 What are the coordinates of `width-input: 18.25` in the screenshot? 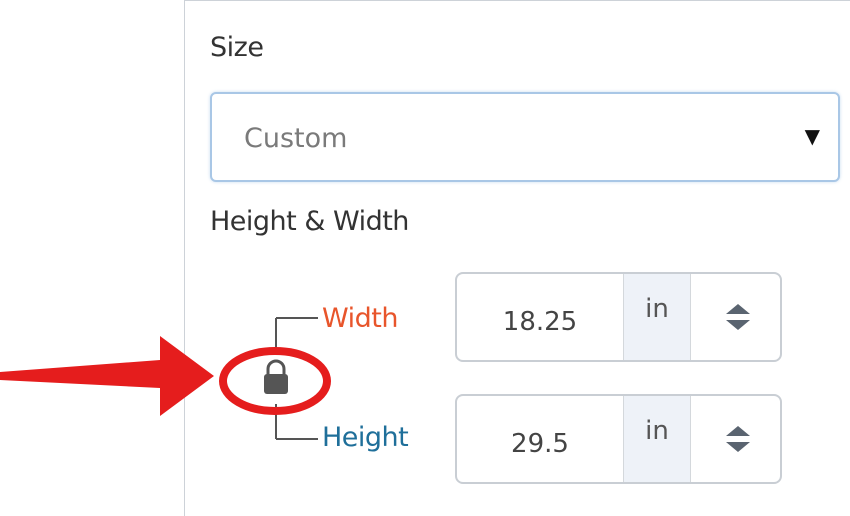 It's located at (540, 317).